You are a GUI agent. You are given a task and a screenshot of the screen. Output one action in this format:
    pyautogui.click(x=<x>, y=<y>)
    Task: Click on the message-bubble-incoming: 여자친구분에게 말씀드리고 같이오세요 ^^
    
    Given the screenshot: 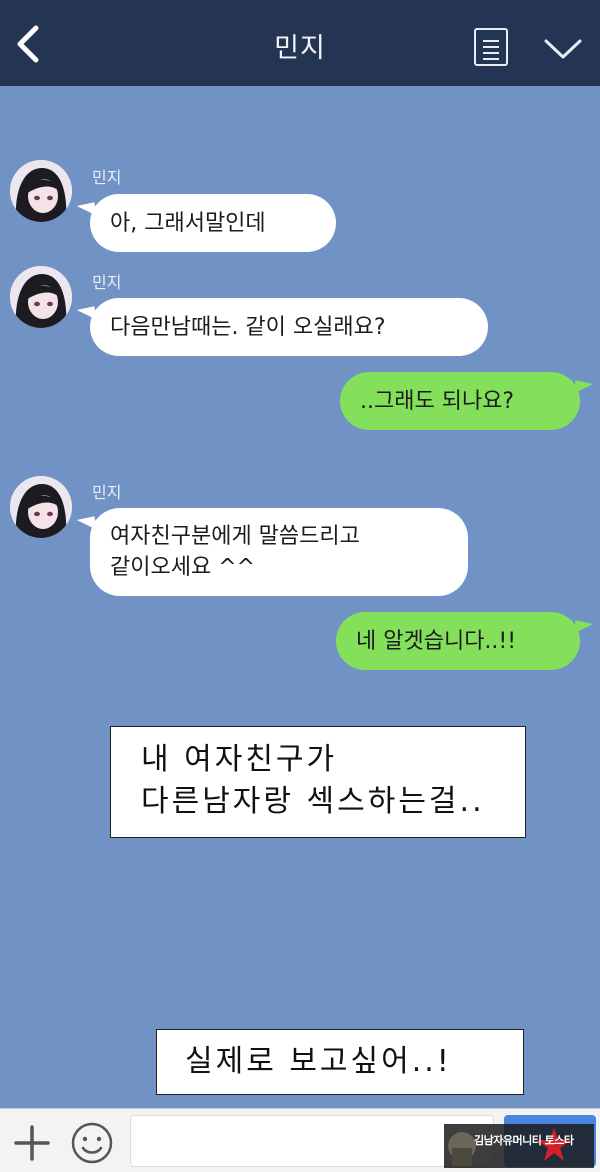 What is the action you would take?
    pyautogui.click(x=279, y=552)
    